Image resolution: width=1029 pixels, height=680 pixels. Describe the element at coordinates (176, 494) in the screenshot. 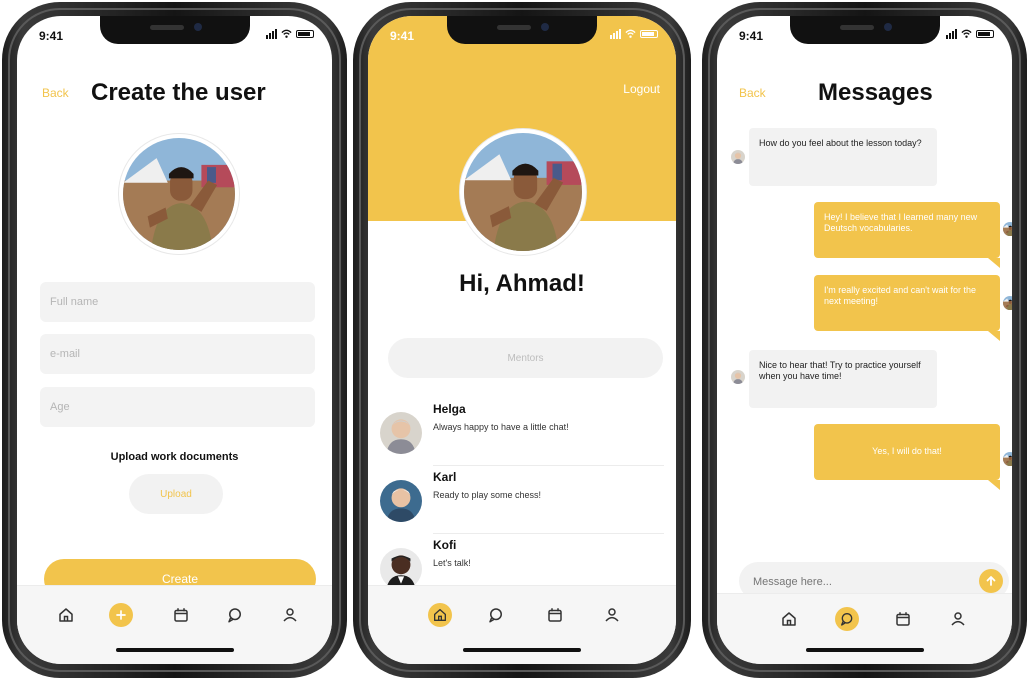

I see `upload-button: Upload` at that location.